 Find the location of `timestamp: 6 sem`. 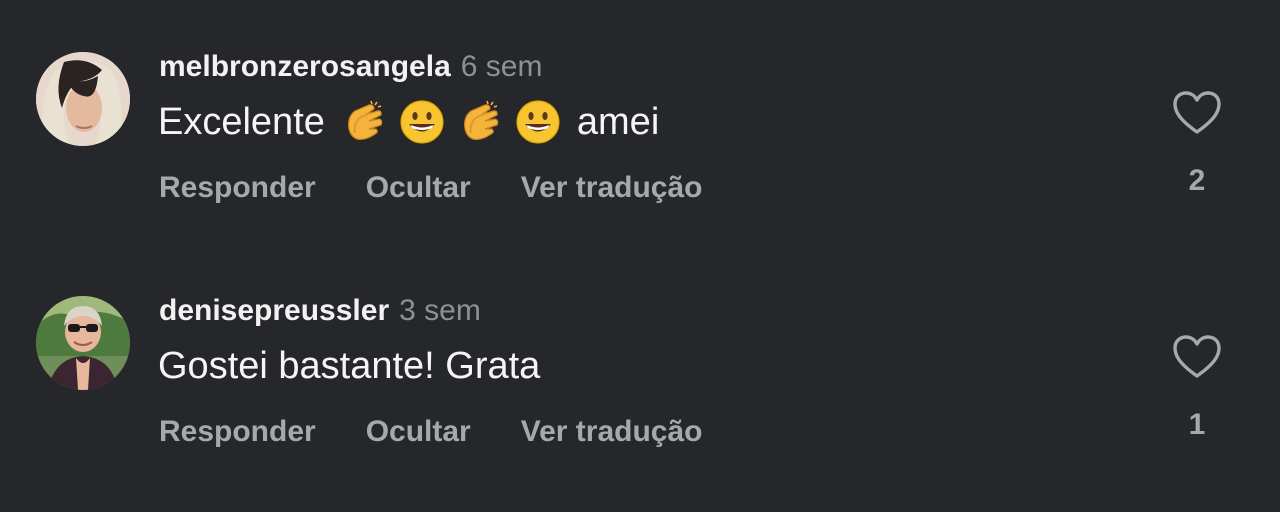

timestamp: 6 sem is located at coordinates (501, 66).